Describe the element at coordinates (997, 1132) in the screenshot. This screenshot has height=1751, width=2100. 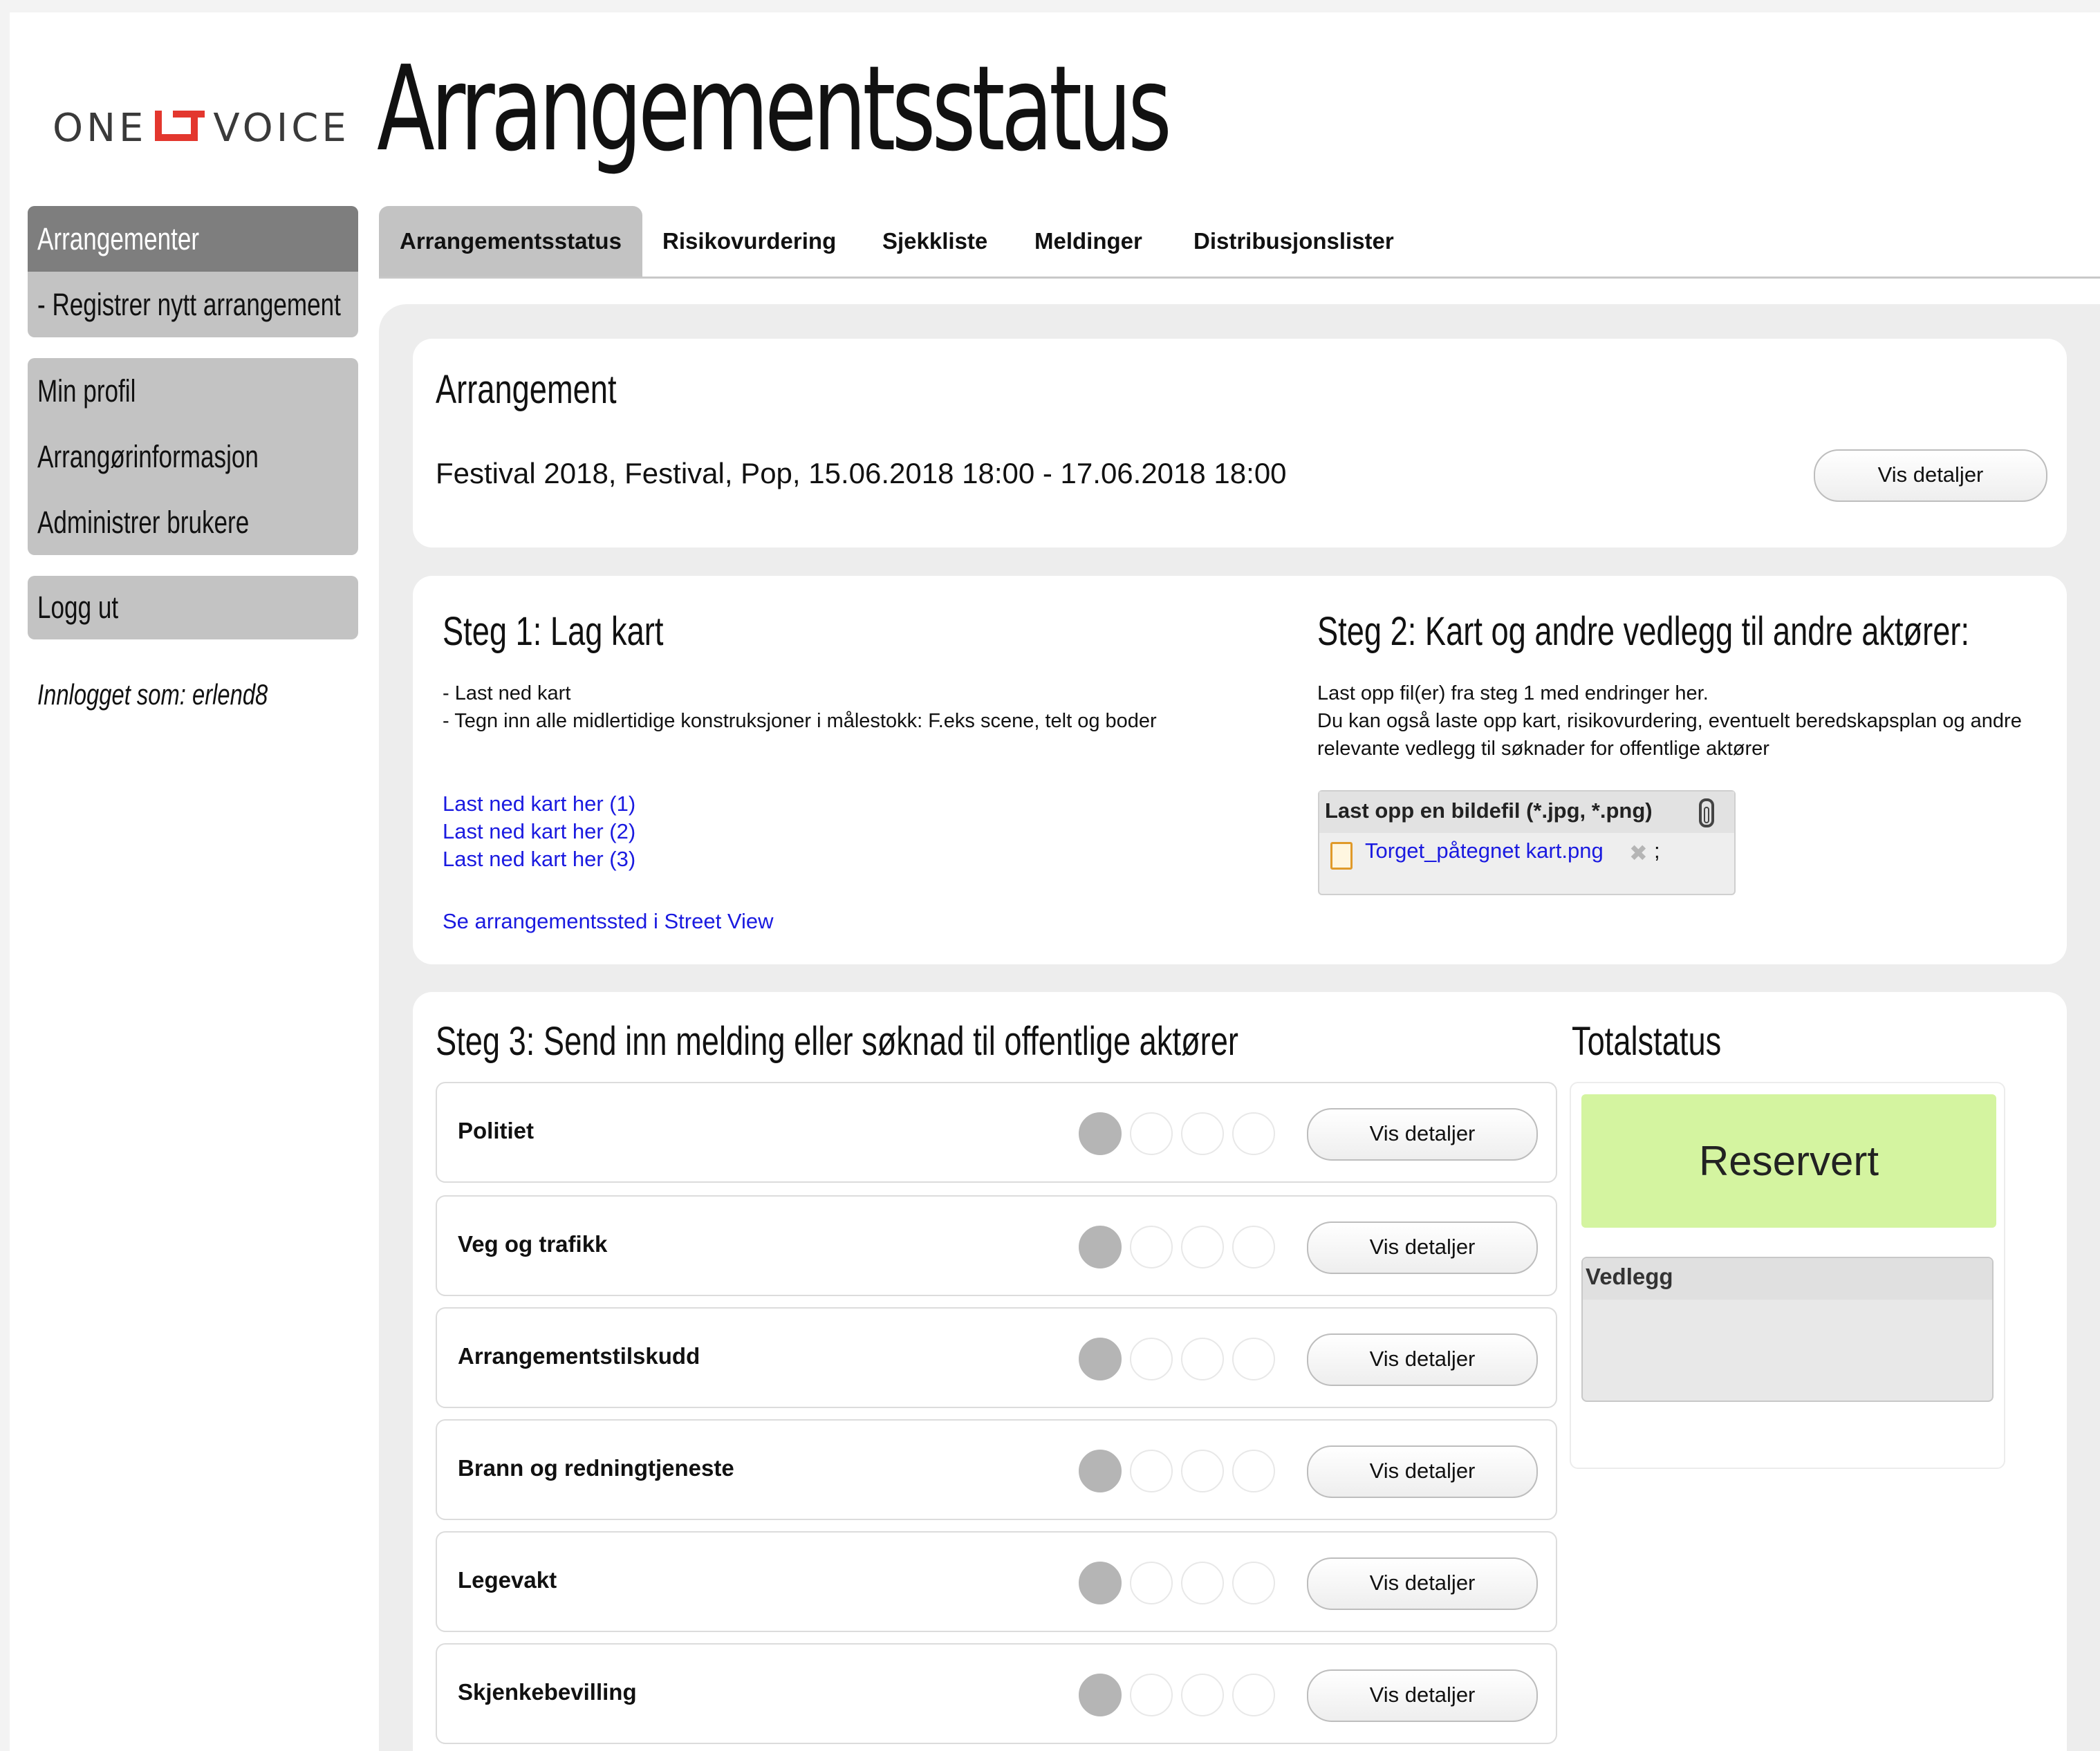
I see `authority-row-politiet: Politiet Vis detaljer` at that location.